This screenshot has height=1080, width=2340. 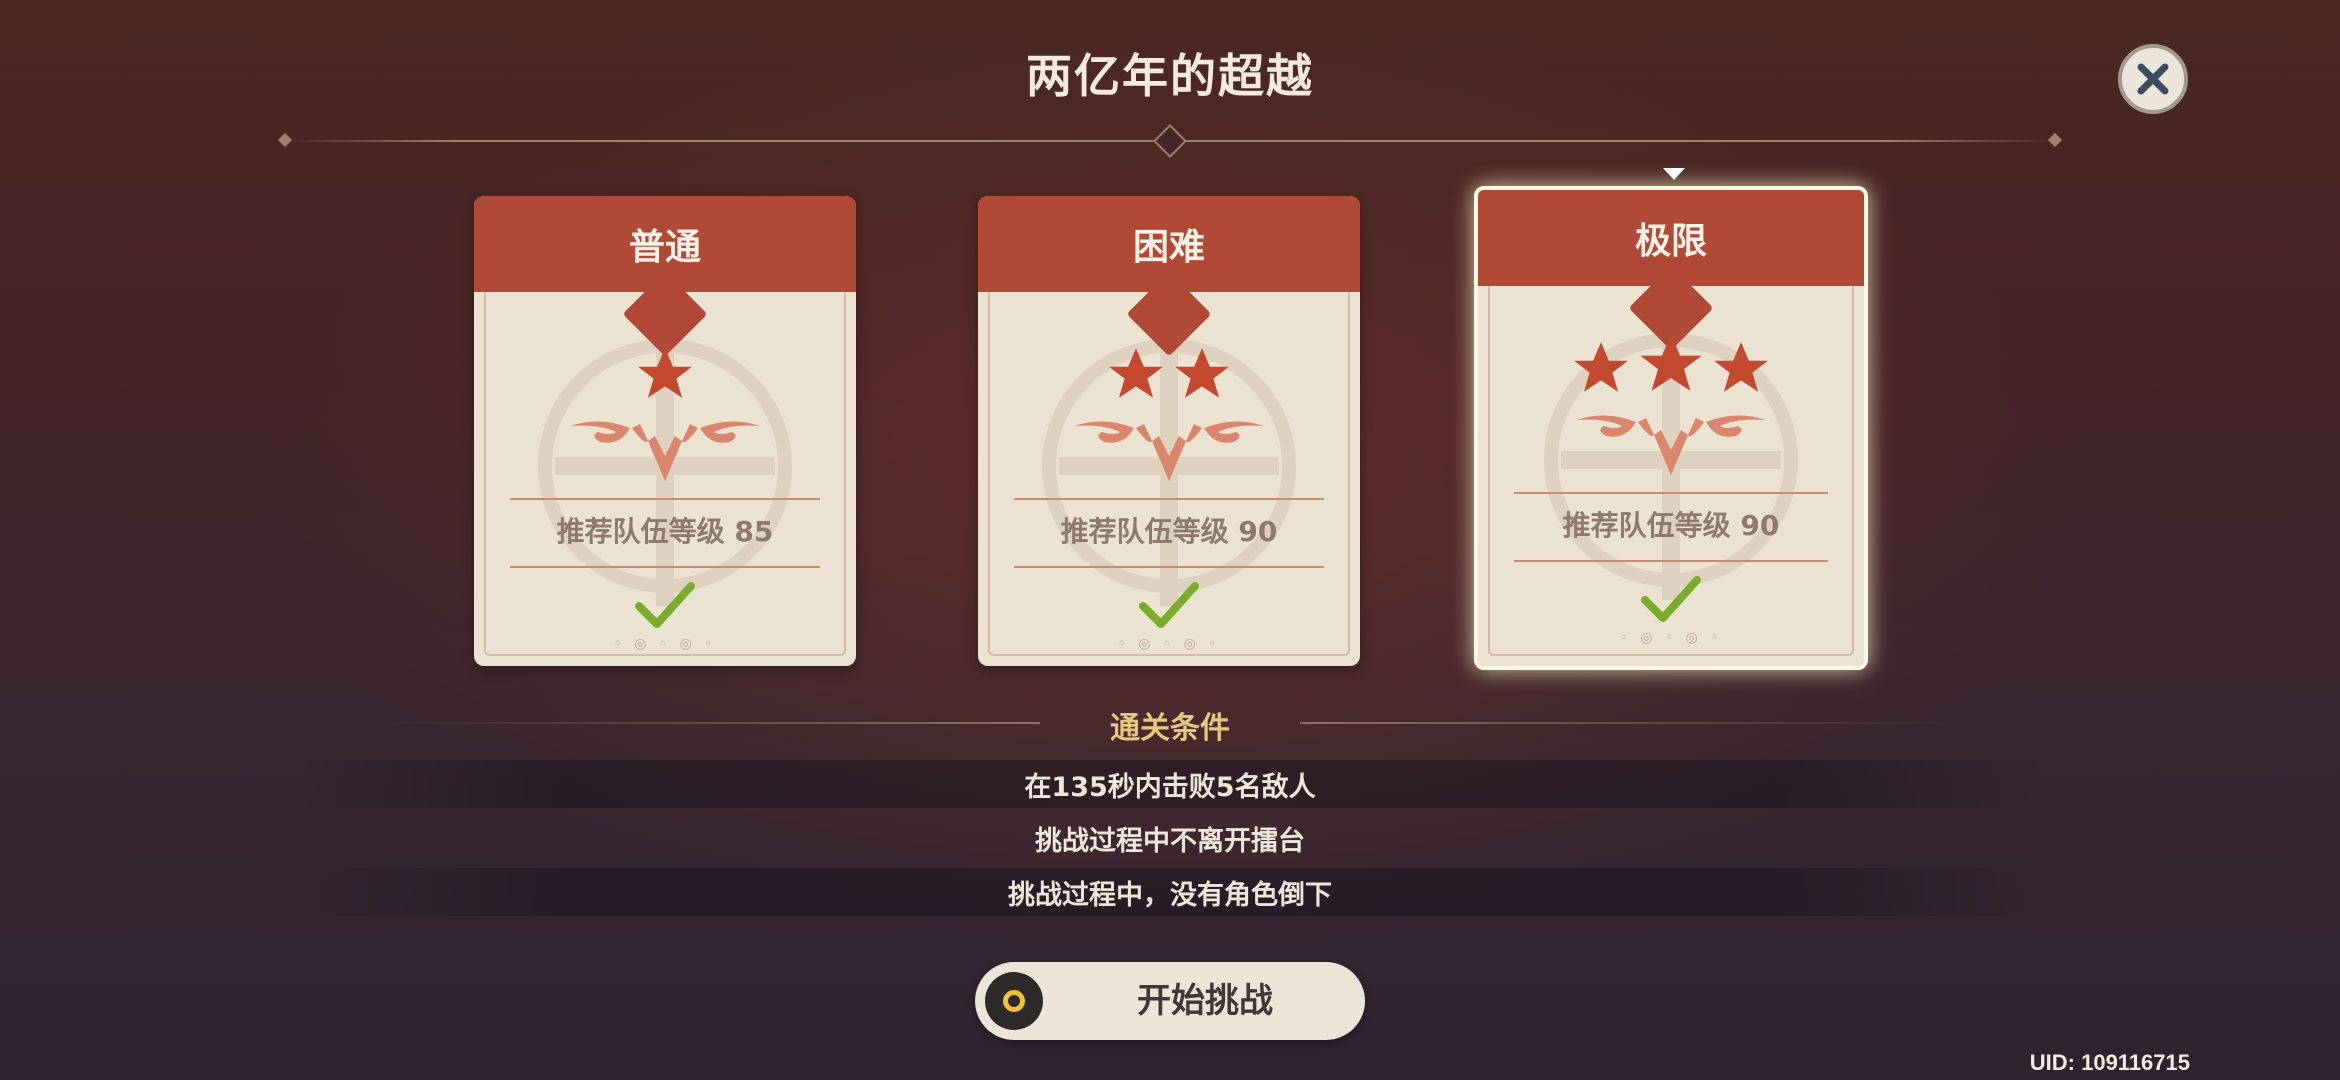 I want to click on page-title: 两亿年的超越, so click(x=1170, y=76).